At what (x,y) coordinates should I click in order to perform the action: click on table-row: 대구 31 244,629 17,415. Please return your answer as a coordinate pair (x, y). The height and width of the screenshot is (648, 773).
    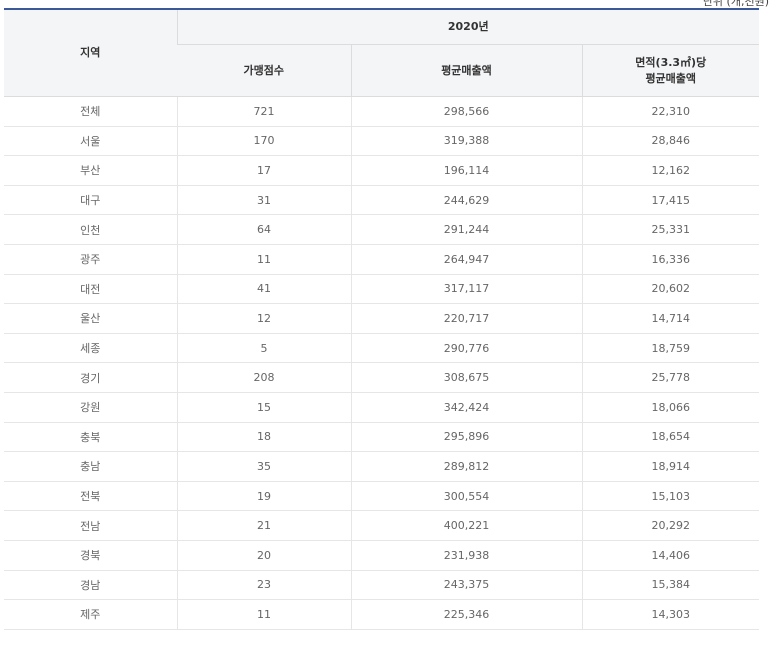
    Looking at the image, I should click on (381, 200).